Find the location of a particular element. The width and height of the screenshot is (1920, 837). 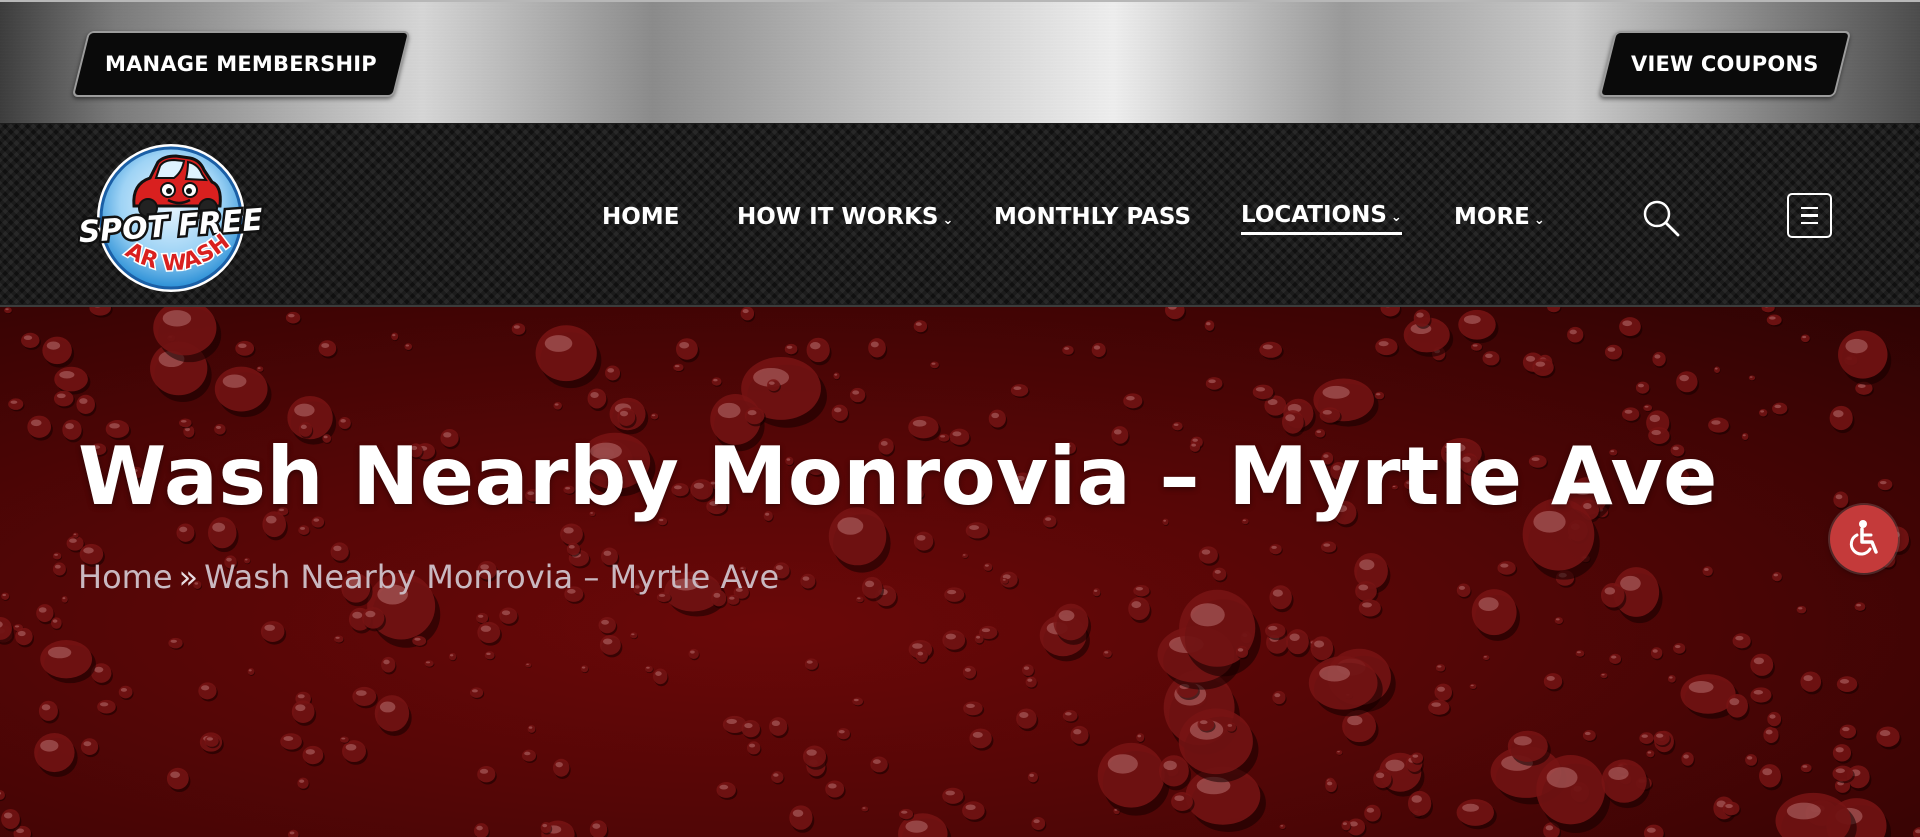

nav-how-it-works: HOW IT WORKS ⌄ is located at coordinates (845, 217).